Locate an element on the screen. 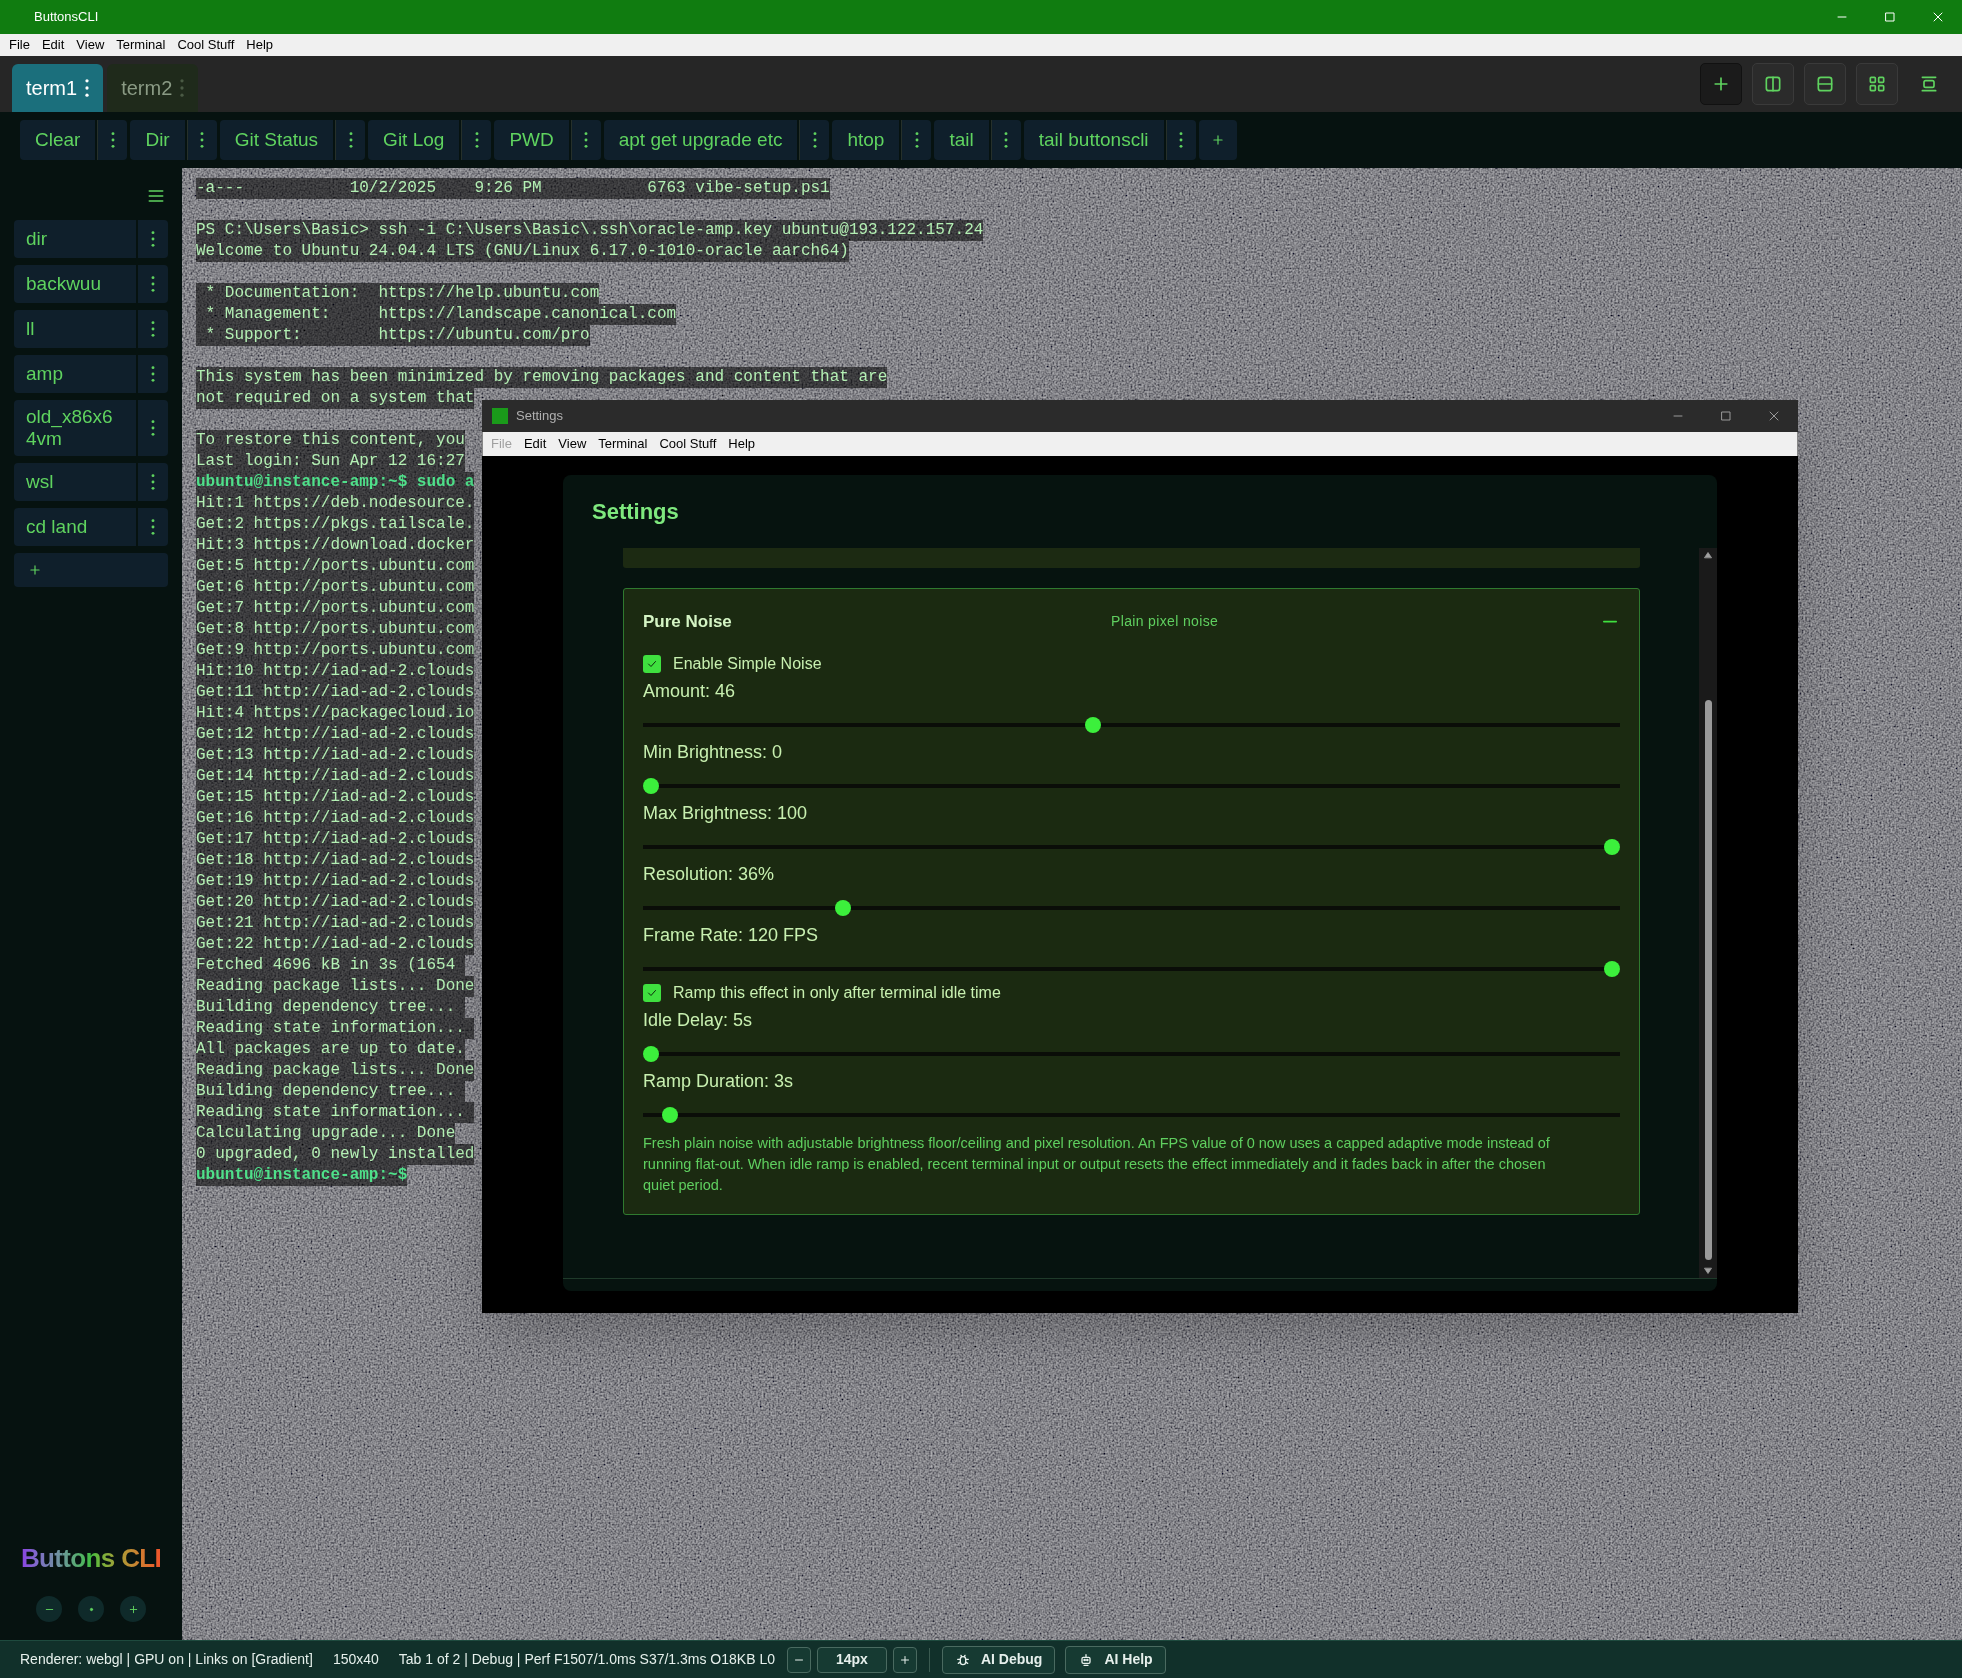 Image resolution: width=1962 pixels, height=1678 pixels. scrollbar is located at coordinates (1708, 913).